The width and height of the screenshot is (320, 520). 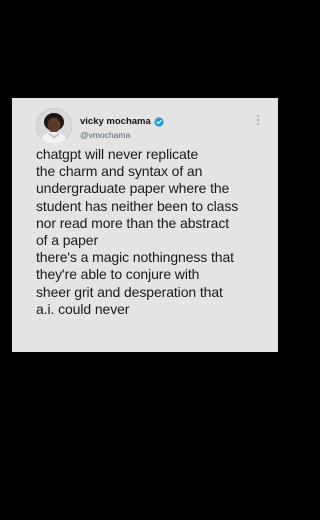 What do you see at coordinates (117, 154) in the screenshot?
I see `tweet-text-line: chatgpt will never replicate` at bounding box center [117, 154].